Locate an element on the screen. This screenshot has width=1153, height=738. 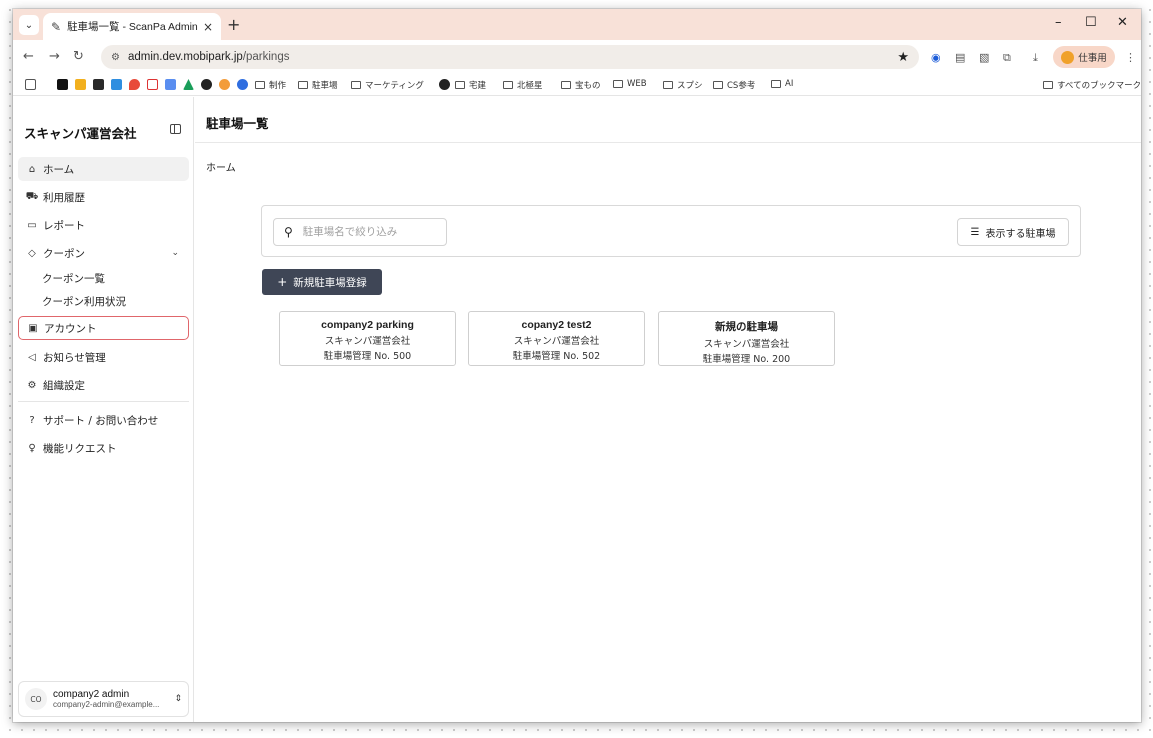
sidebar-item-support: ? サポート / お問い合わせ is located at coordinates (103, 420).